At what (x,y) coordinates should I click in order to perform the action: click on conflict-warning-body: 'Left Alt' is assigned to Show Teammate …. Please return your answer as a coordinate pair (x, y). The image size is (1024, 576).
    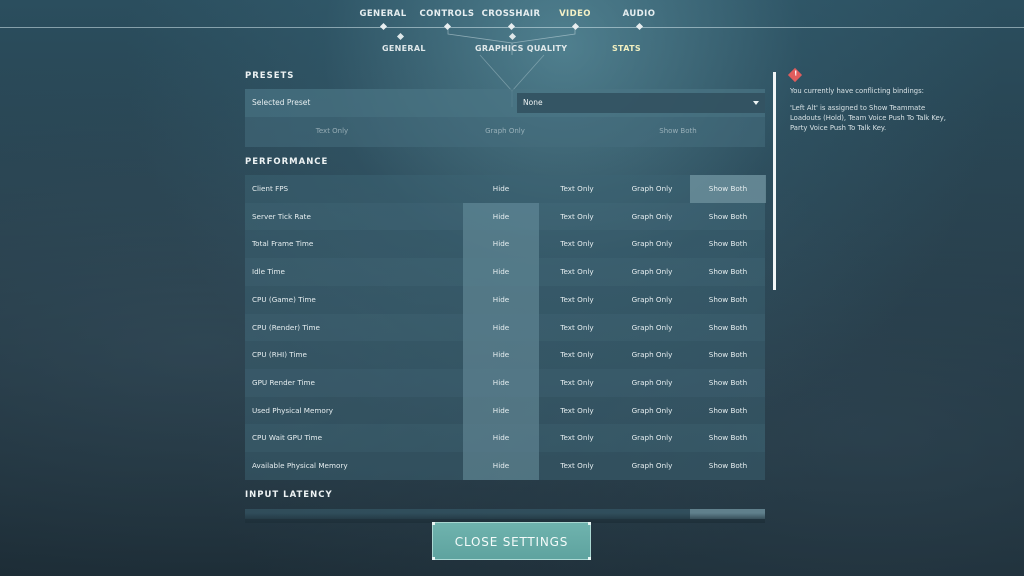
    Looking at the image, I should click on (868, 118).